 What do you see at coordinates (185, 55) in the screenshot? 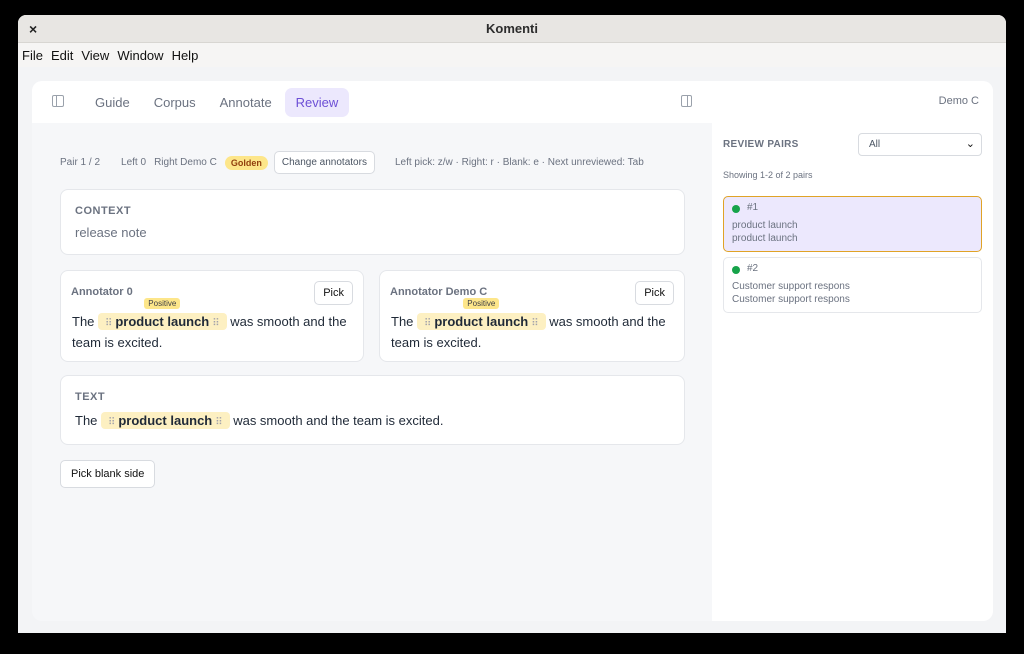
I see `menu-help: Help` at bounding box center [185, 55].